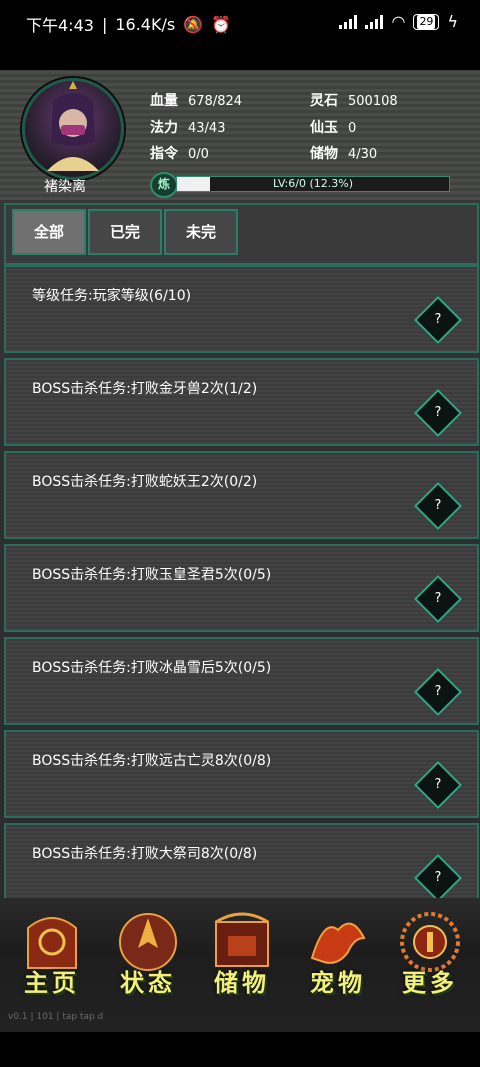 Image resolution: width=480 pixels, height=1067 pixels. What do you see at coordinates (241, 234) in the screenshot?
I see `task-filter-tabs: 全部 已完 未完` at bounding box center [241, 234].